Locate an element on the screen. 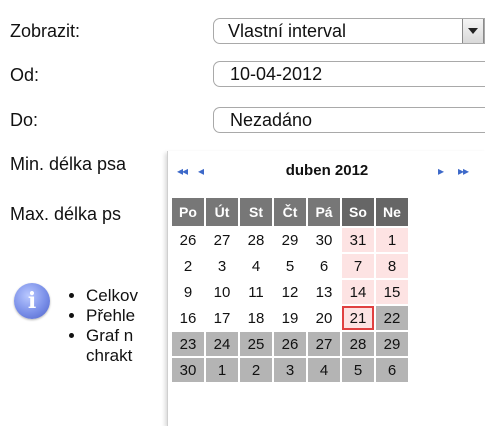 The height and width of the screenshot is (426, 485). week-row: 16 17 18 19 20 21 22 is located at coordinates (290, 318).